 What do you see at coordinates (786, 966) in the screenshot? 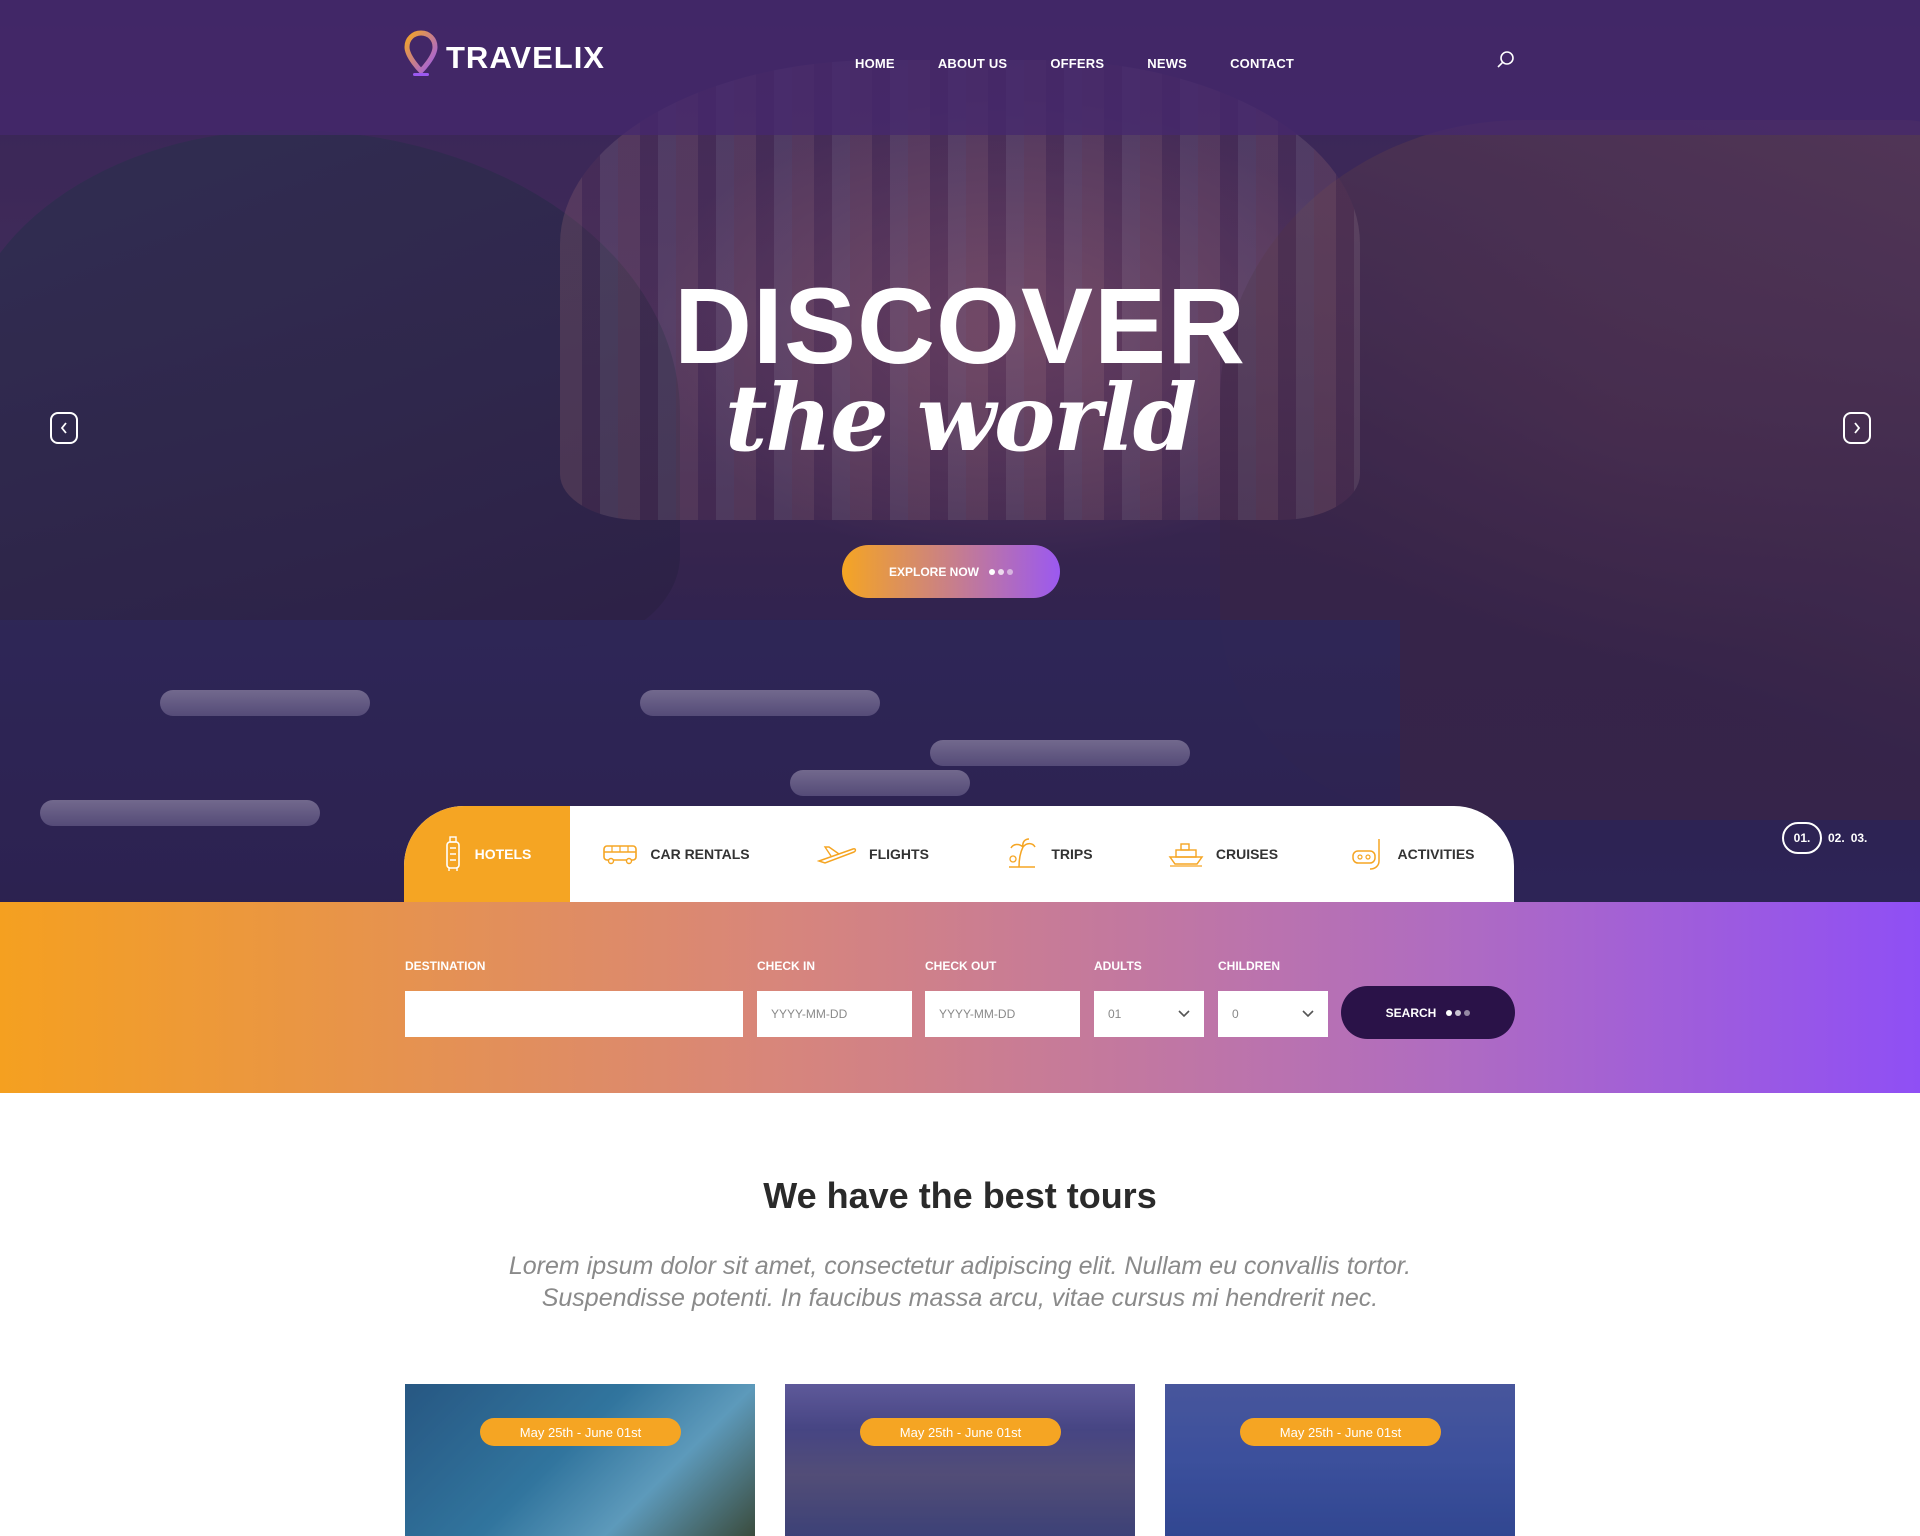
I see `check-in-label: CHECK IN` at bounding box center [786, 966].